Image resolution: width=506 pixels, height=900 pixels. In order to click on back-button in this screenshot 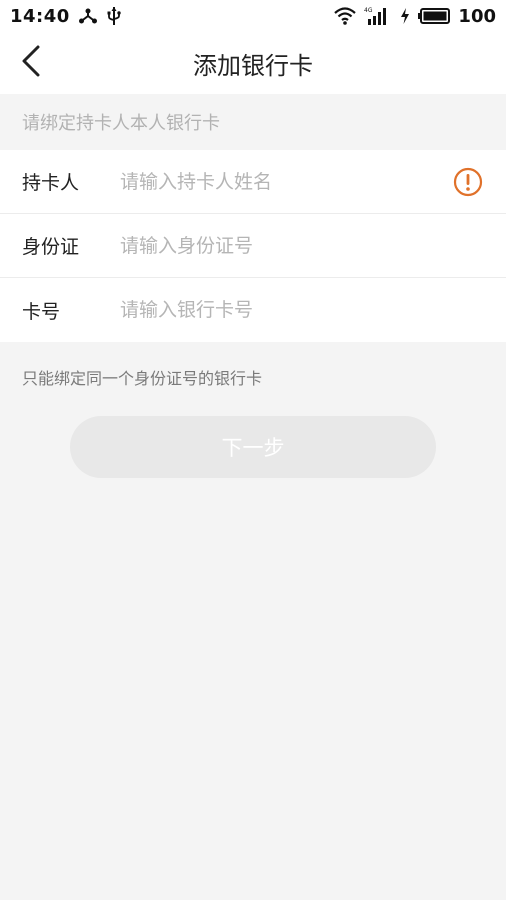, I will do `click(31, 63)`.